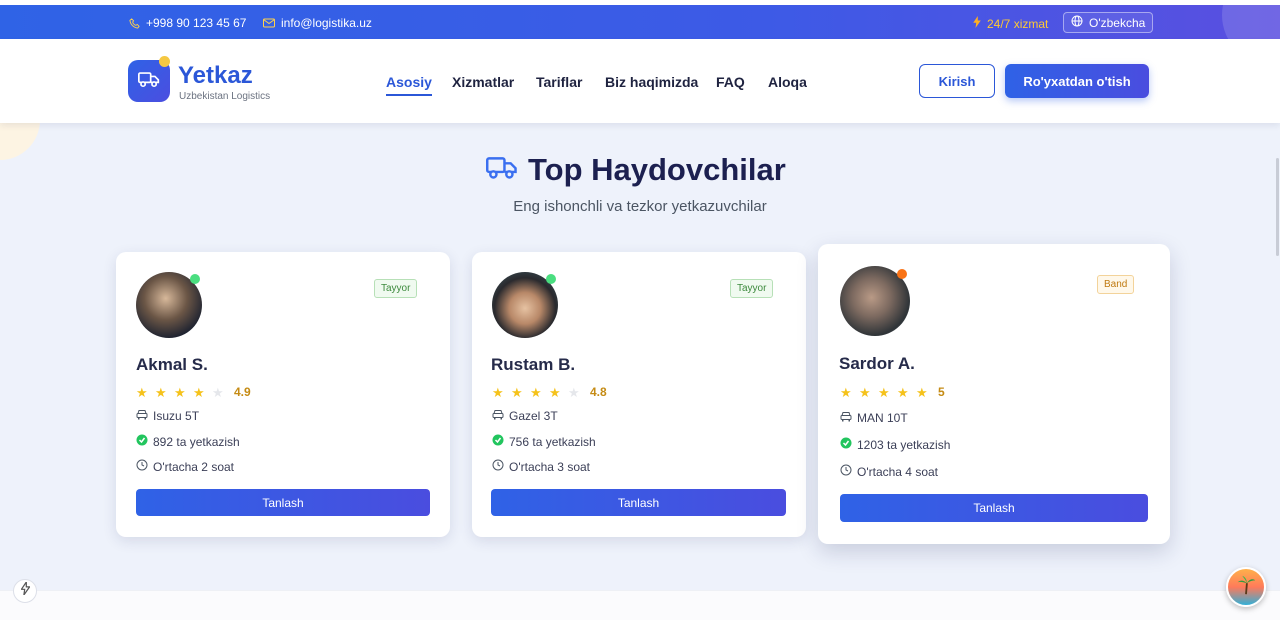 This screenshot has height=620, width=1280. What do you see at coordinates (533, 416) in the screenshot?
I see `vehicle-label: Gazel 3T` at bounding box center [533, 416].